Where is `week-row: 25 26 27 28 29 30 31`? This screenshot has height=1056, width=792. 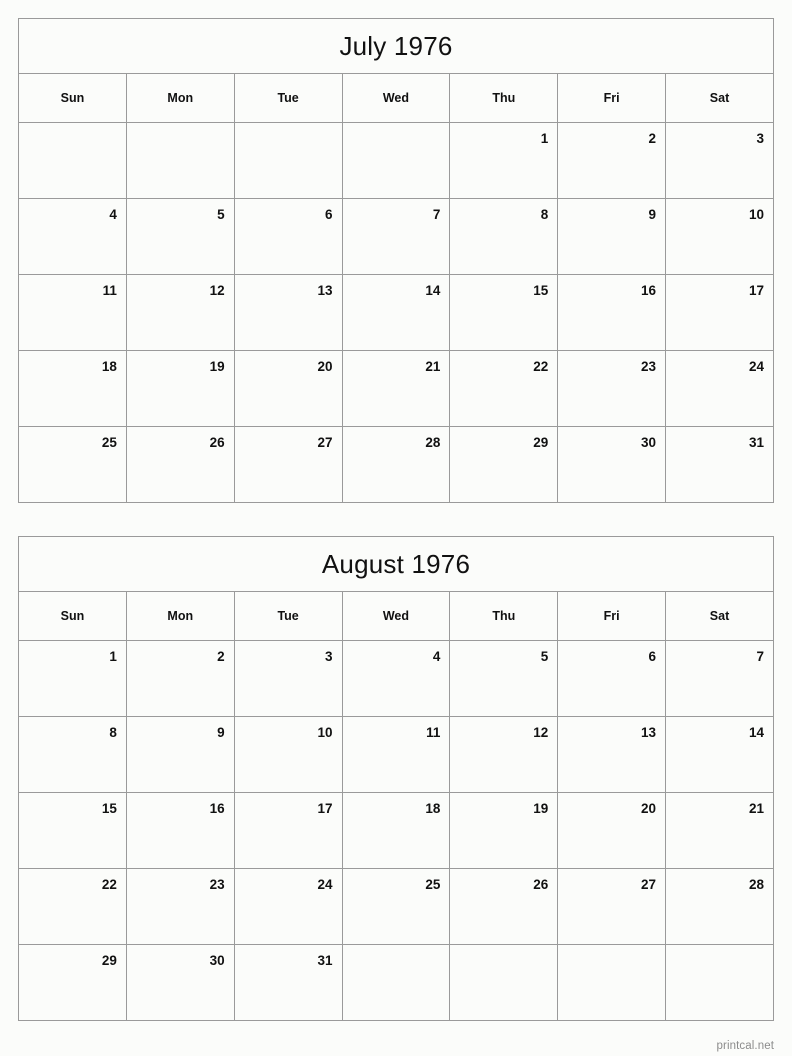 week-row: 25 26 27 28 29 30 31 is located at coordinates (396, 464).